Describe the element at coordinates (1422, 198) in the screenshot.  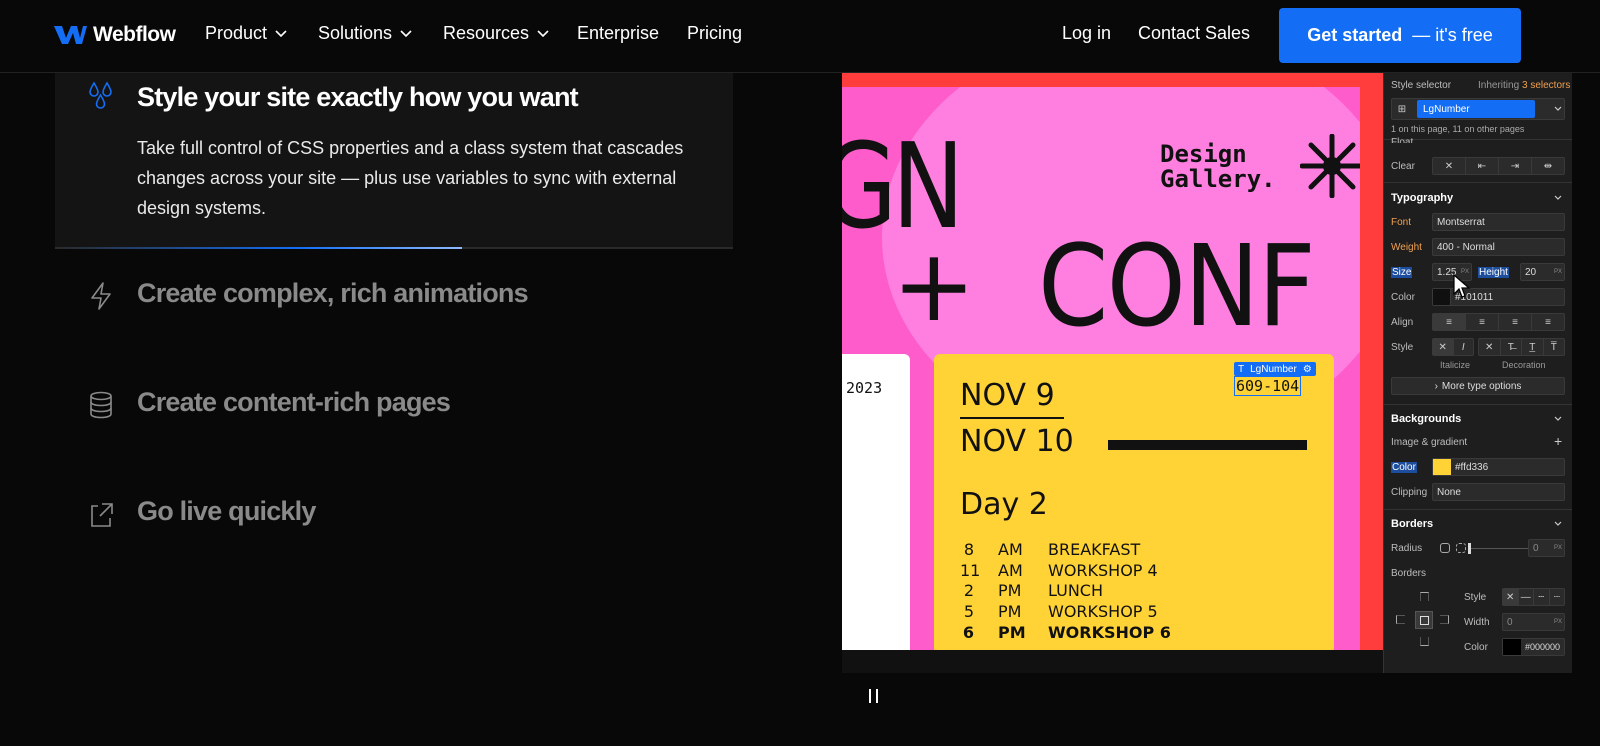
I see `typography-section-title: Typography` at that location.